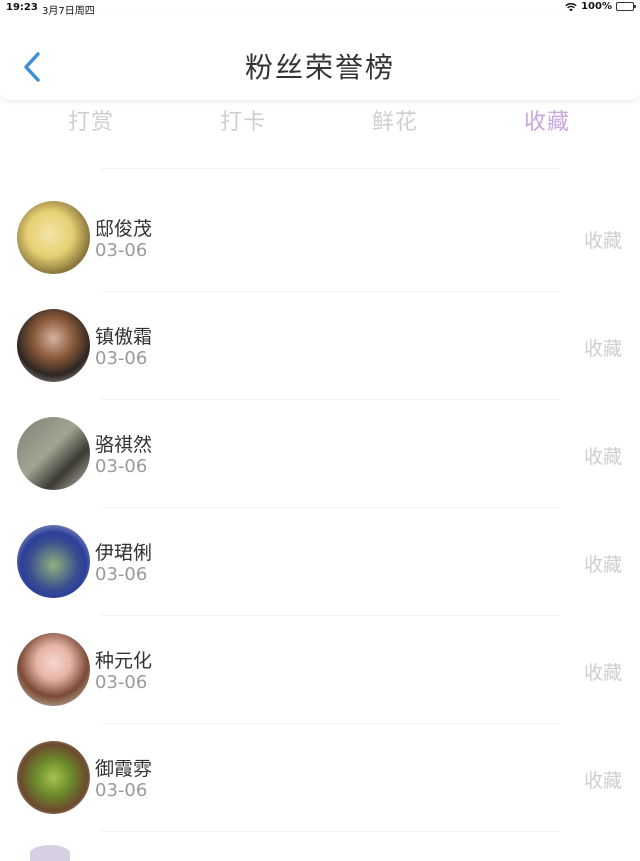 Image resolution: width=640 pixels, height=861 pixels. What do you see at coordinates (320, 454) in the screenshot?
I see `list-item: 骆祺然 03-06 收藏` at bounding box center [320, 454].